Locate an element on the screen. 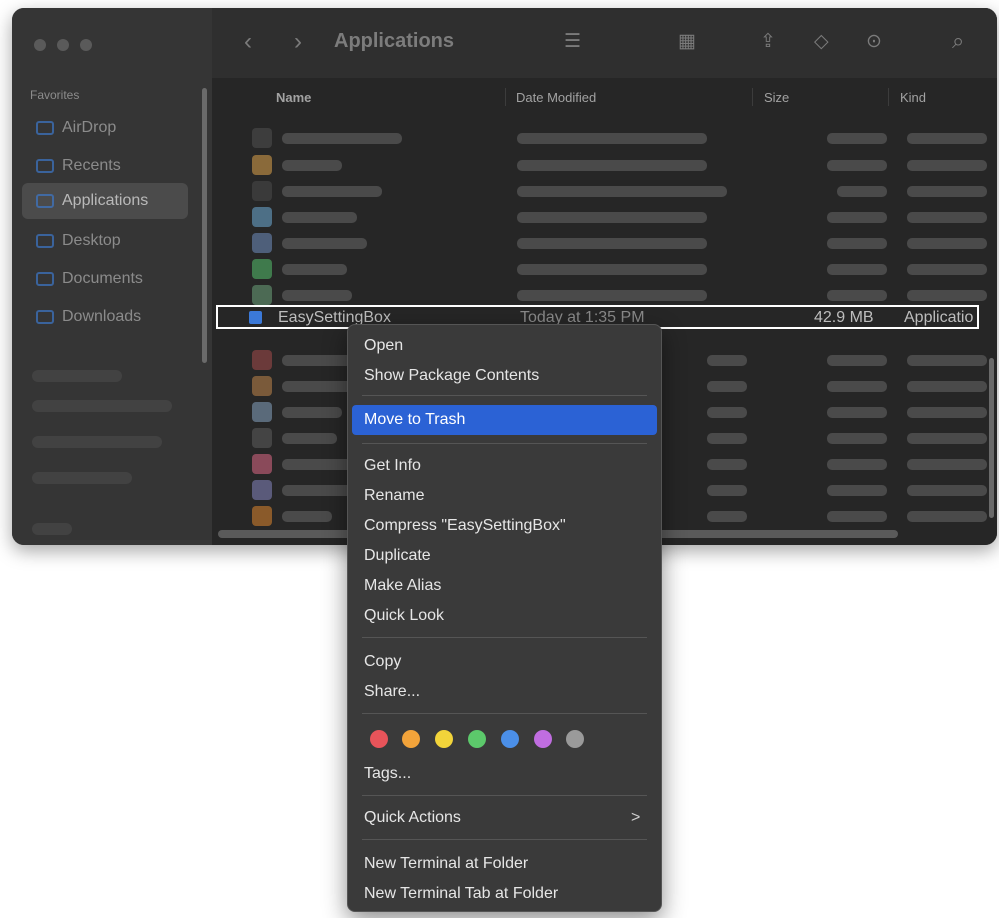 This screenshot has width=999, height=918. menu-item-duplicate: Duplicate is located at coordinates (397, 556).